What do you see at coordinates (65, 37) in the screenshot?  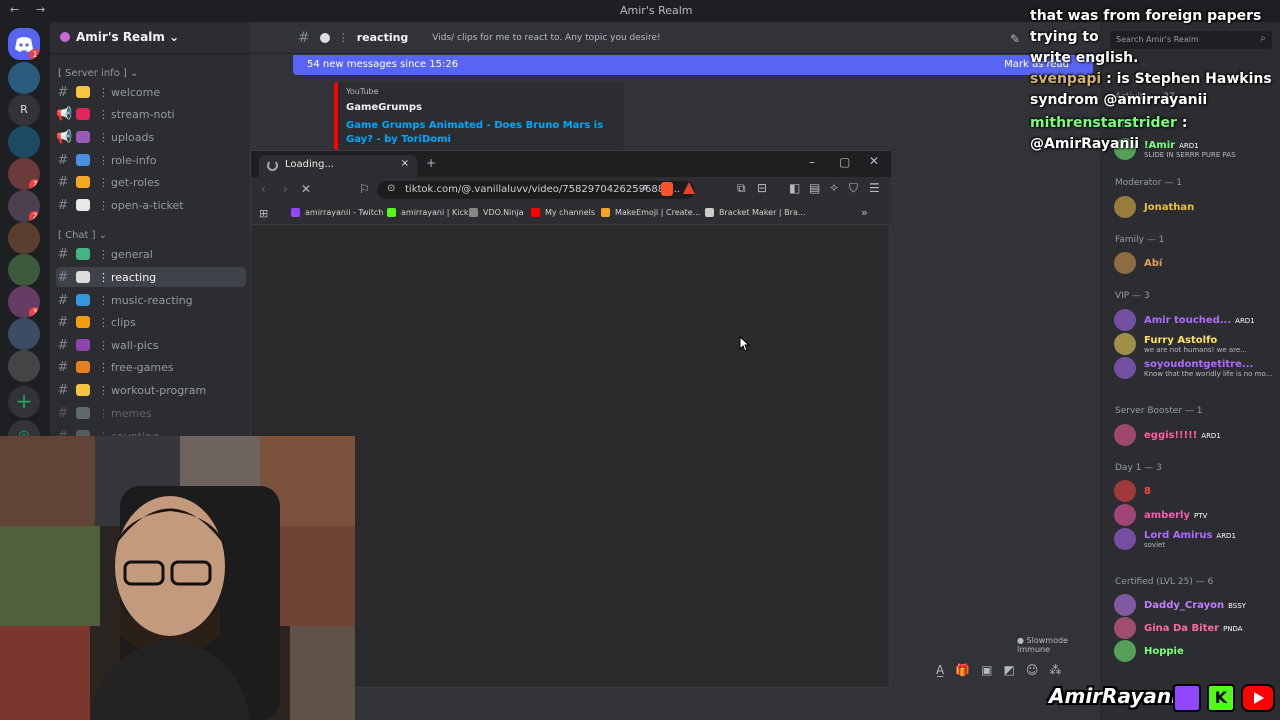 I see `server-badge-icon` at bounding box center [65, 37].